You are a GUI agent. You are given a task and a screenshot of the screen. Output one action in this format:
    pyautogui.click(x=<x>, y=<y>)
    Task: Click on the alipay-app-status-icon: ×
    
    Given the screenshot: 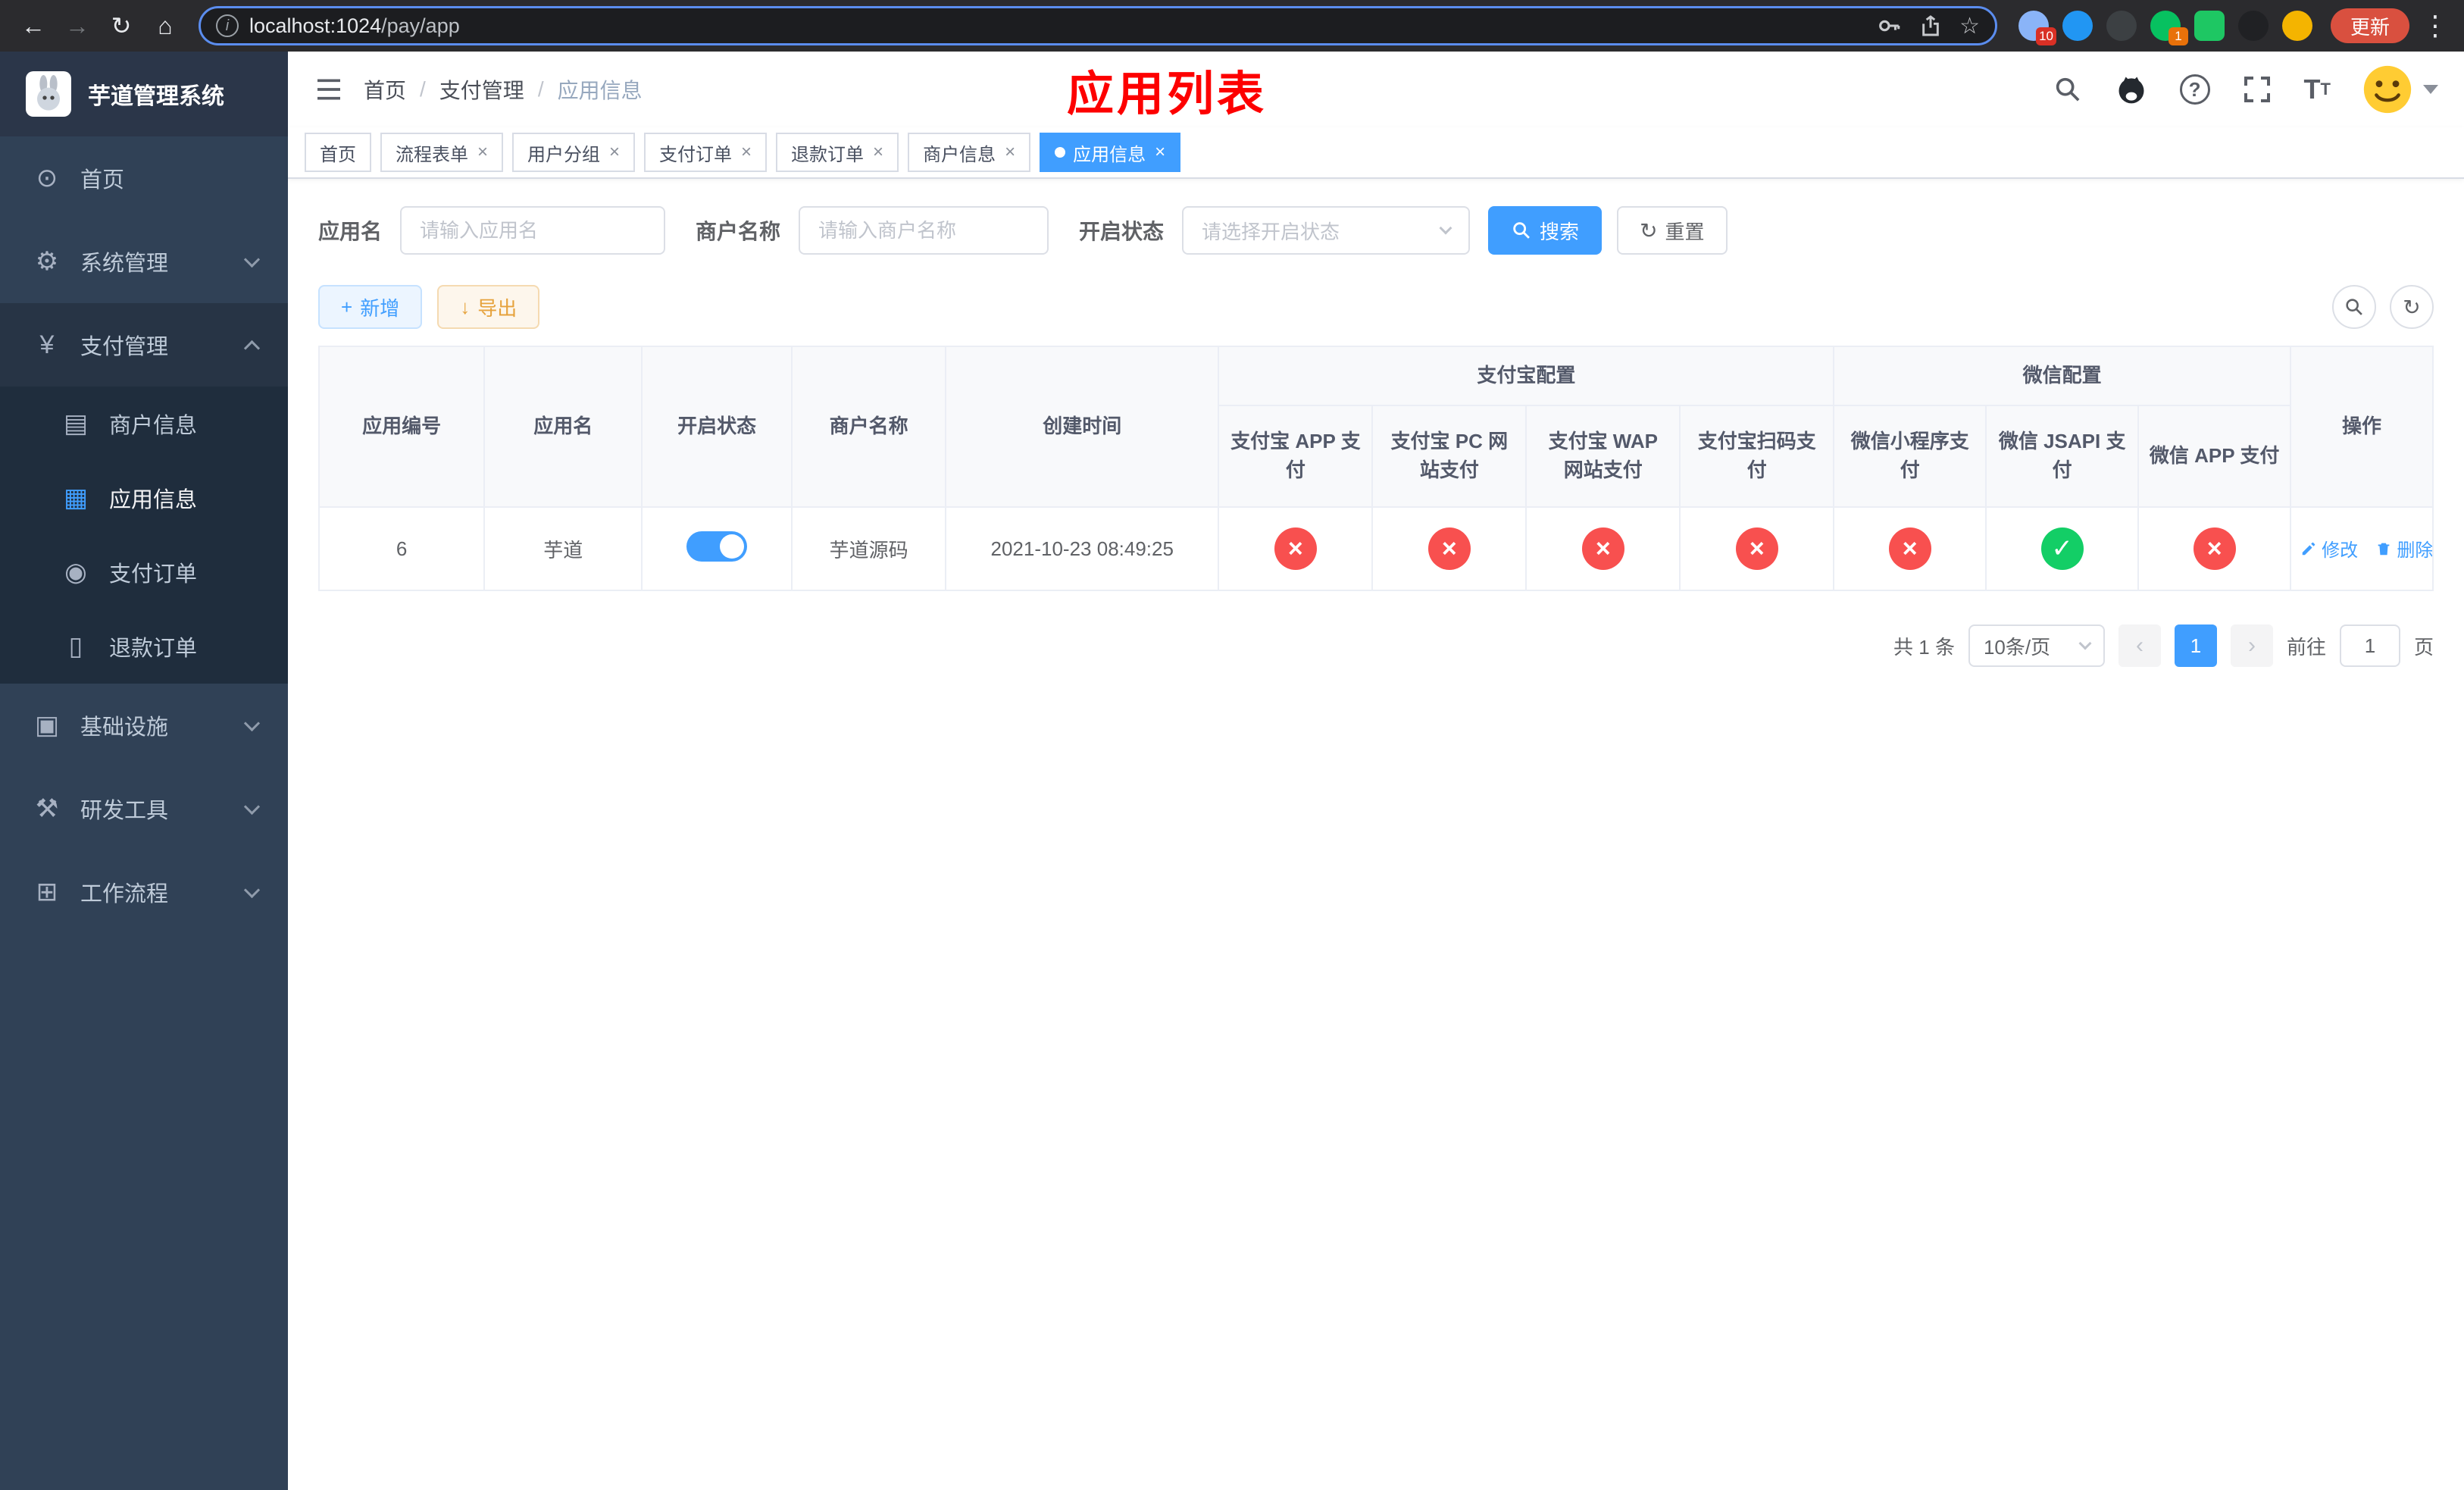 What is the action you would take?
    pyautogui.click(x=1295, y=549)
    